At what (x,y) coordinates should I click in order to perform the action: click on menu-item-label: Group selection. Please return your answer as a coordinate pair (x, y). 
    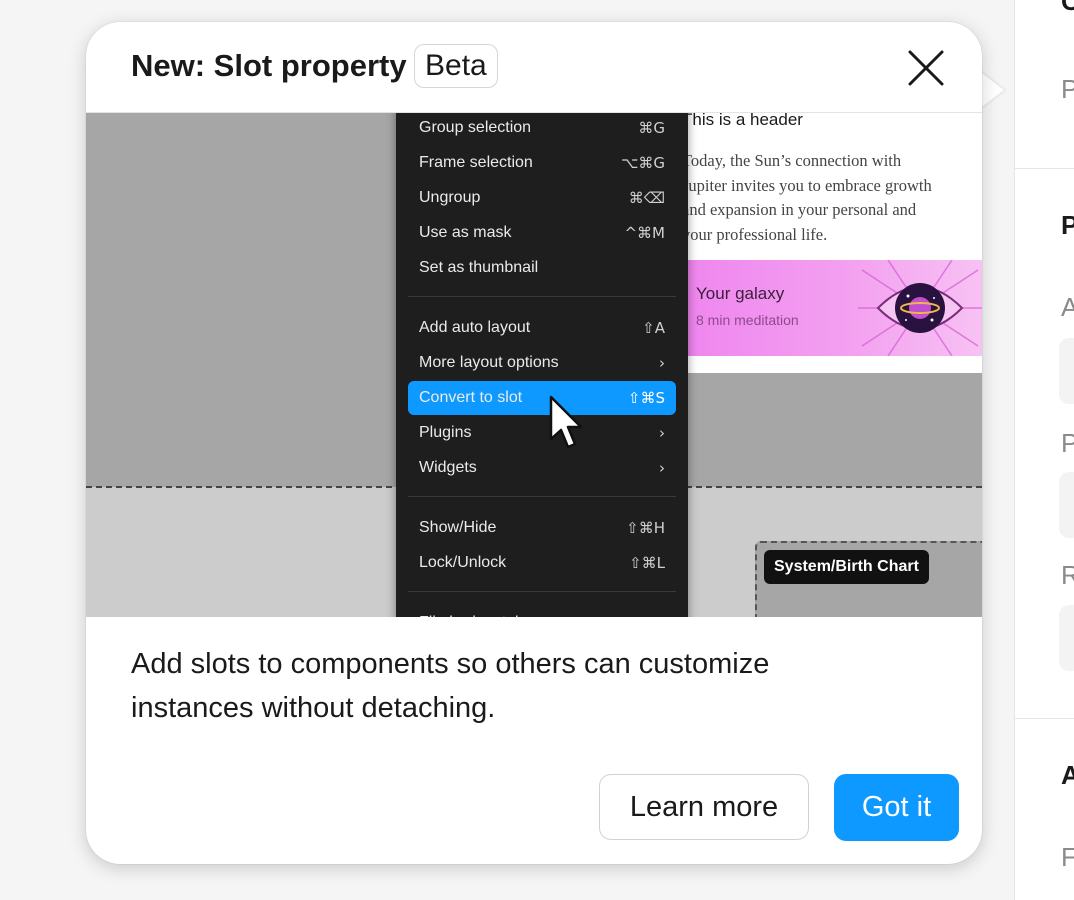
    Looking at the image, I should click on (475, 127).